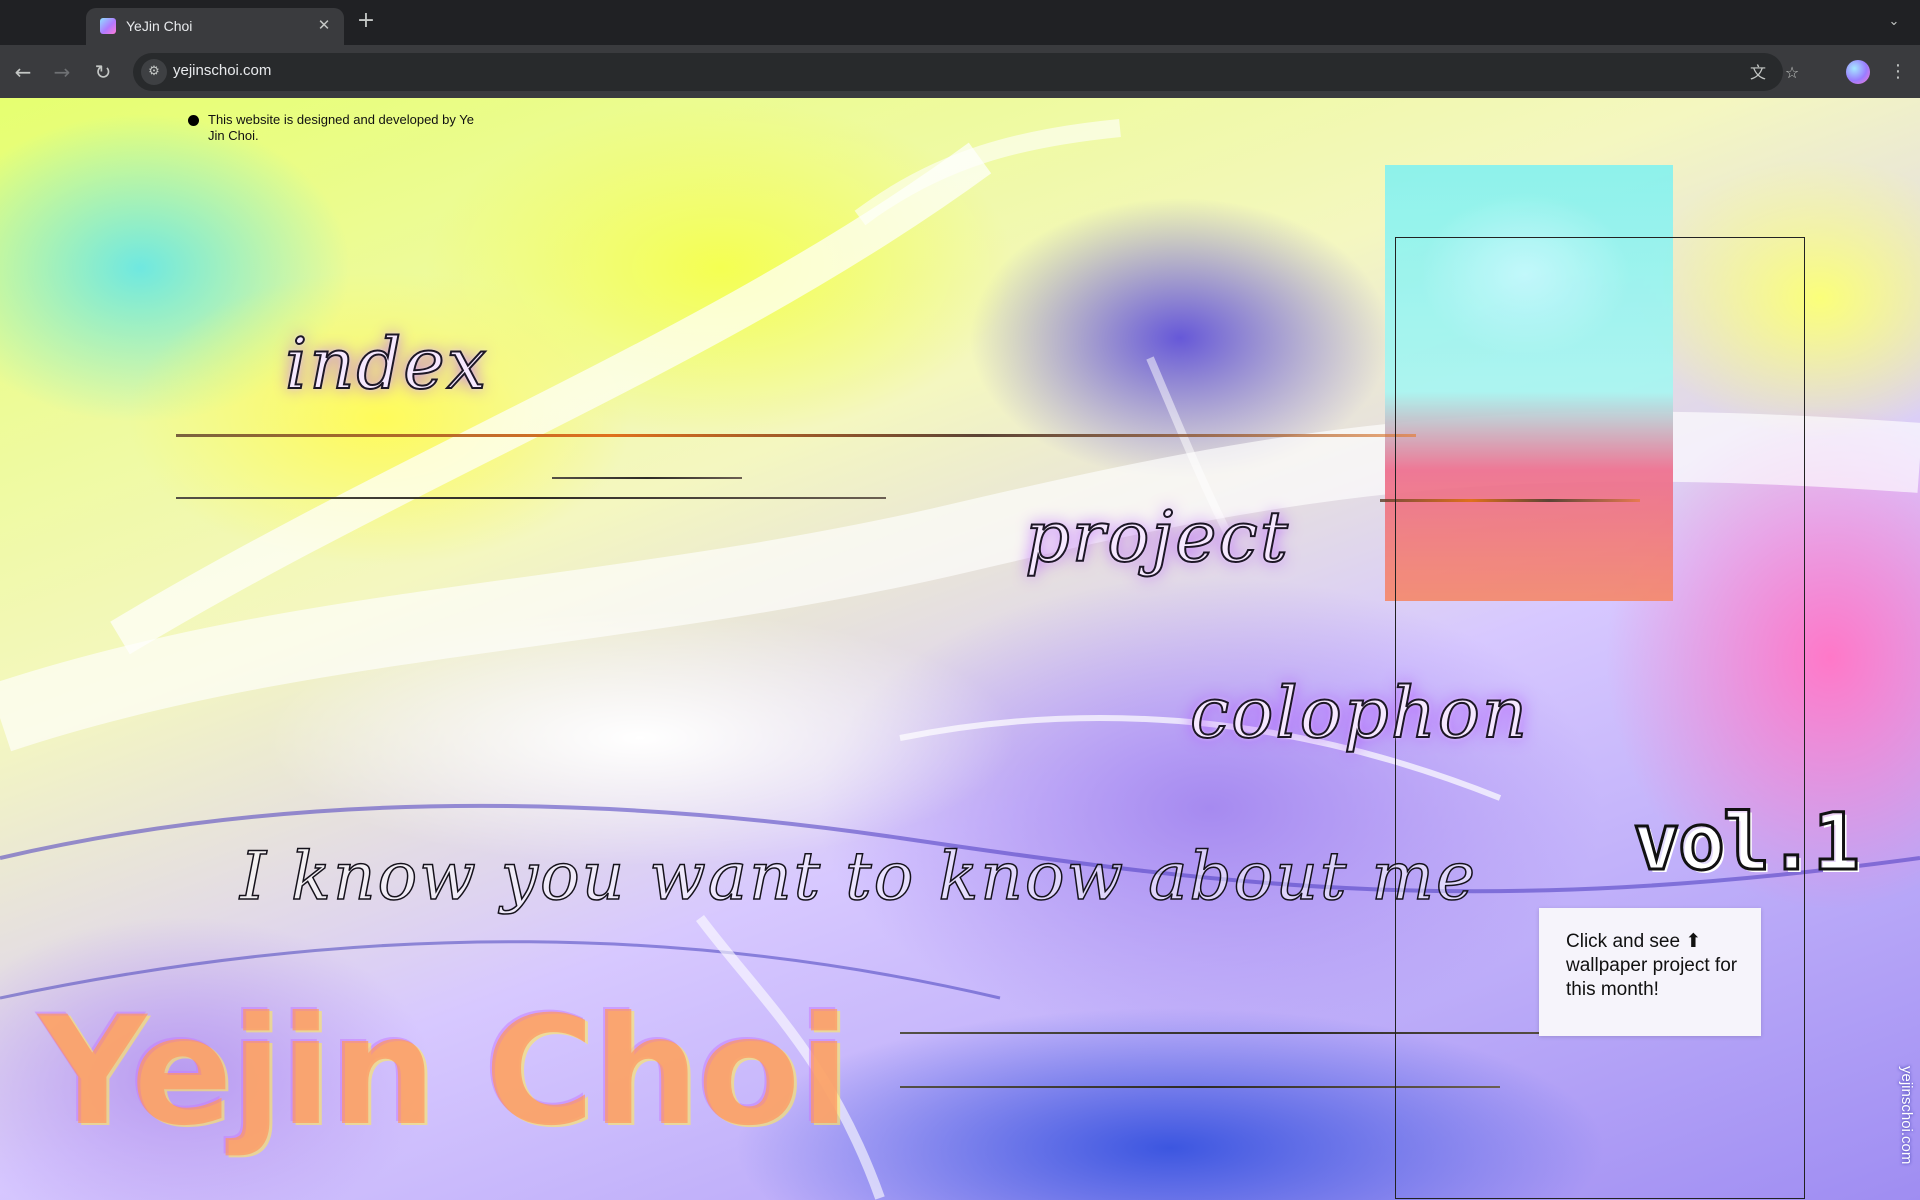 Image resolution: width=1920 pixels, height=1200 pixels. Describe the element at coordinates (1747, 843) in the screenshot. I see `vol-badge: vol.1` at that location.